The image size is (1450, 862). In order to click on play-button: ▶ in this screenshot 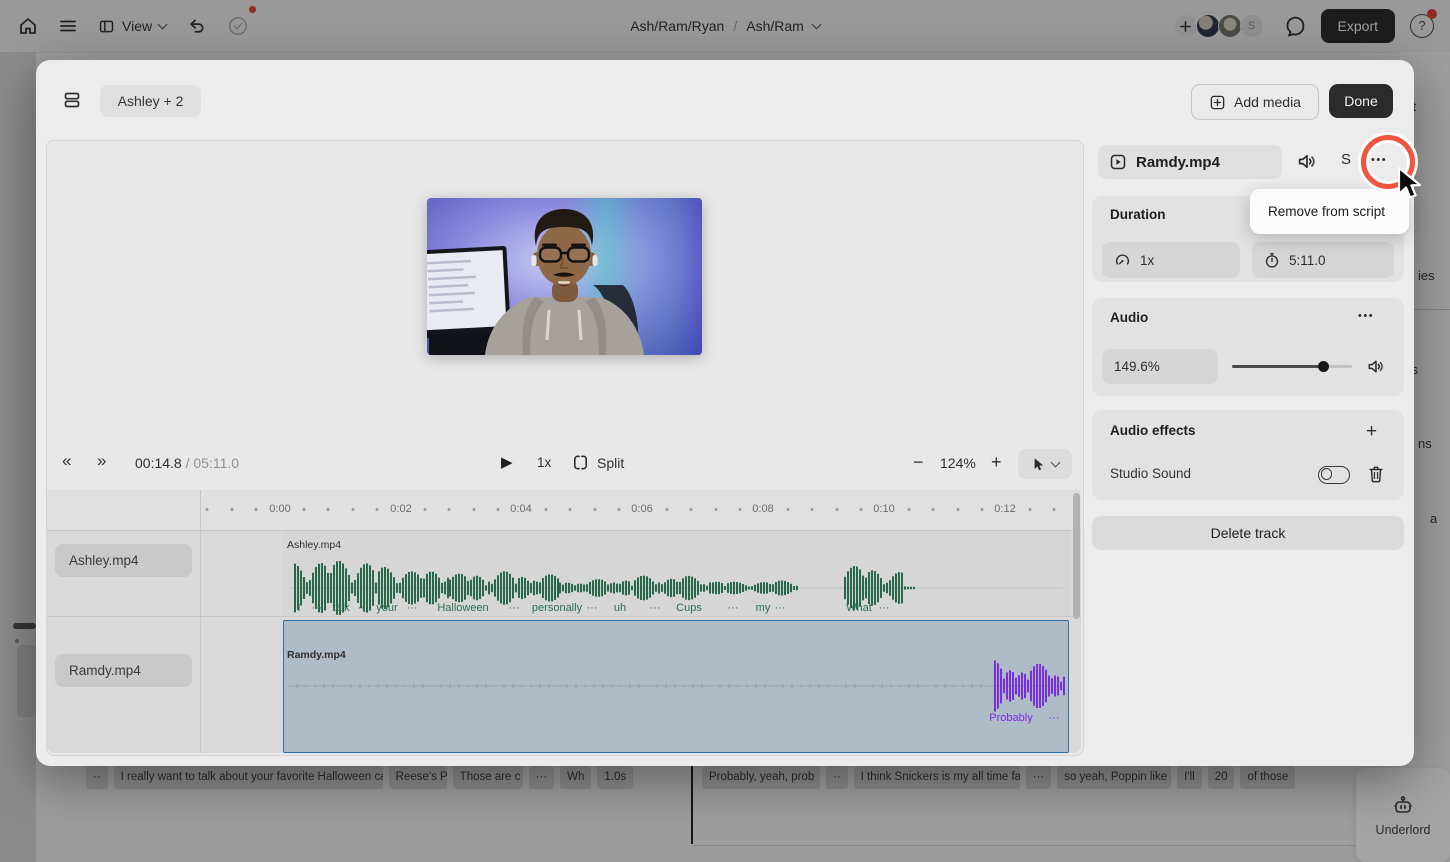, I will do `click(507, 462)`.